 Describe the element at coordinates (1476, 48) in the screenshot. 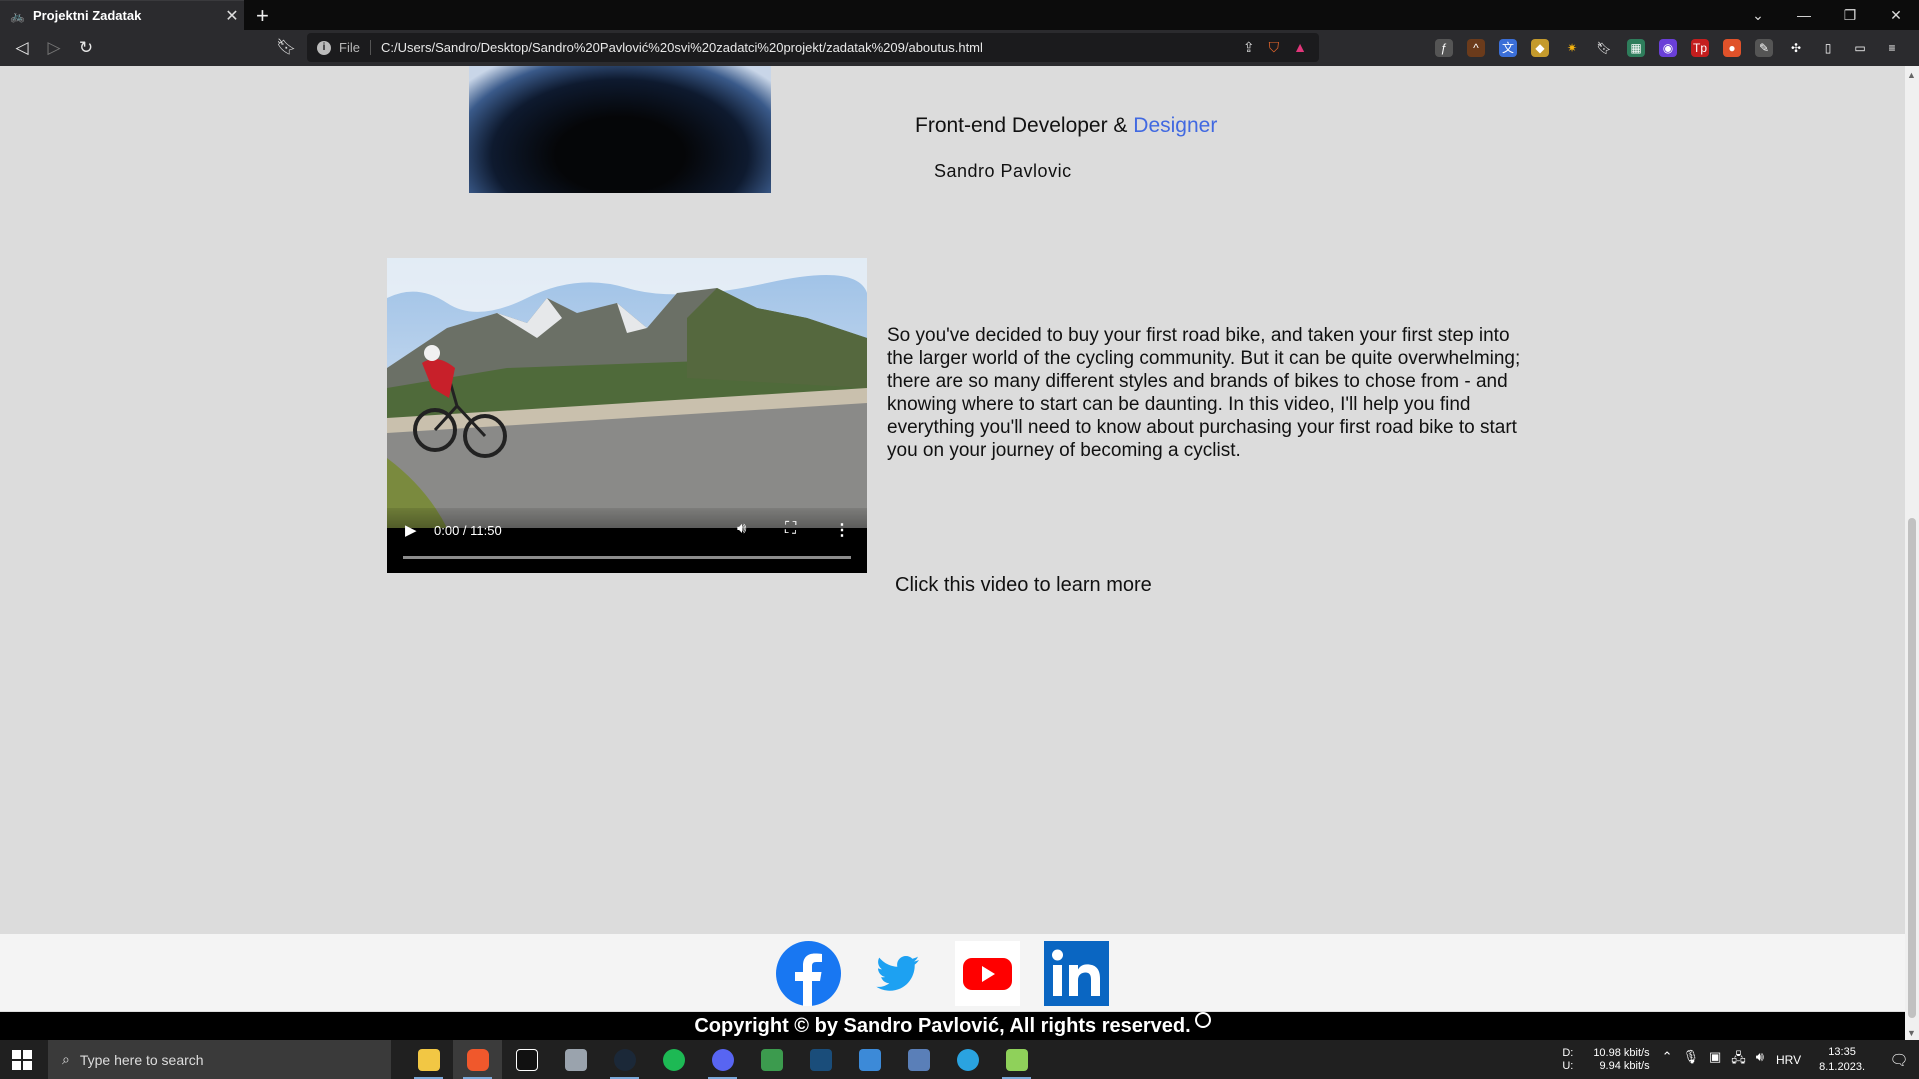

I see `extension-icon: ^` at that location.